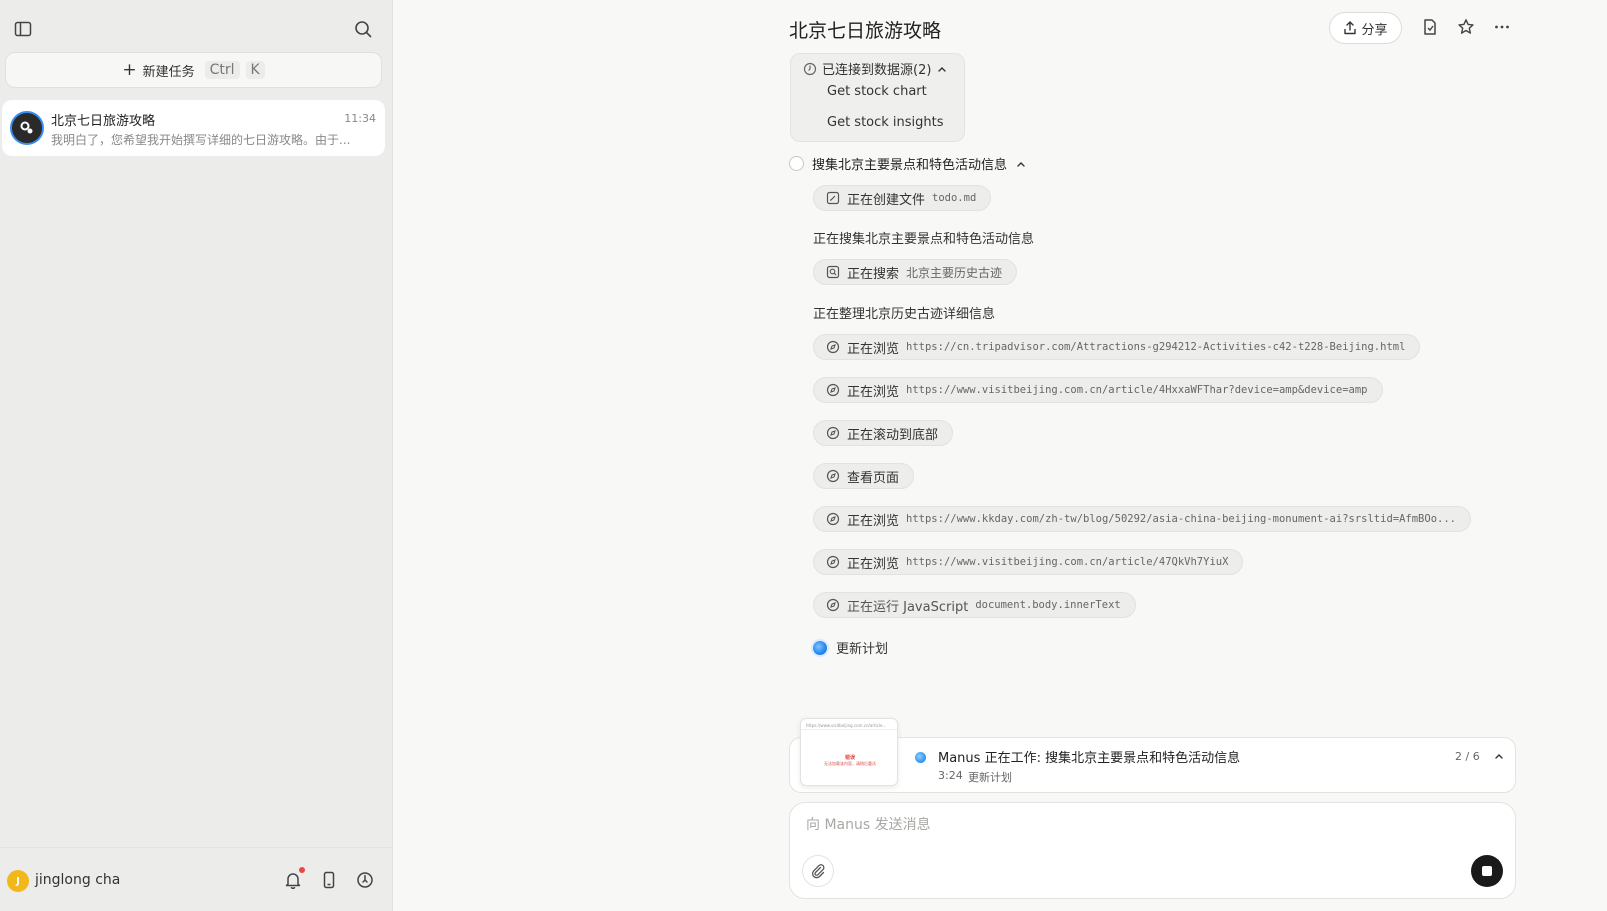  I want to click on attach-button, so click(818, 871).